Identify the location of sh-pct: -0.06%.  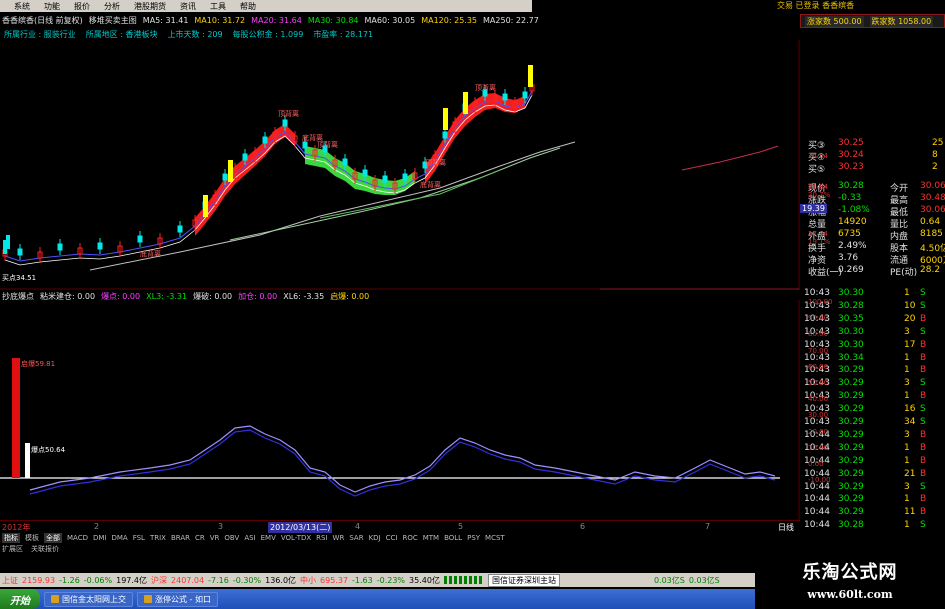
(98, 580).